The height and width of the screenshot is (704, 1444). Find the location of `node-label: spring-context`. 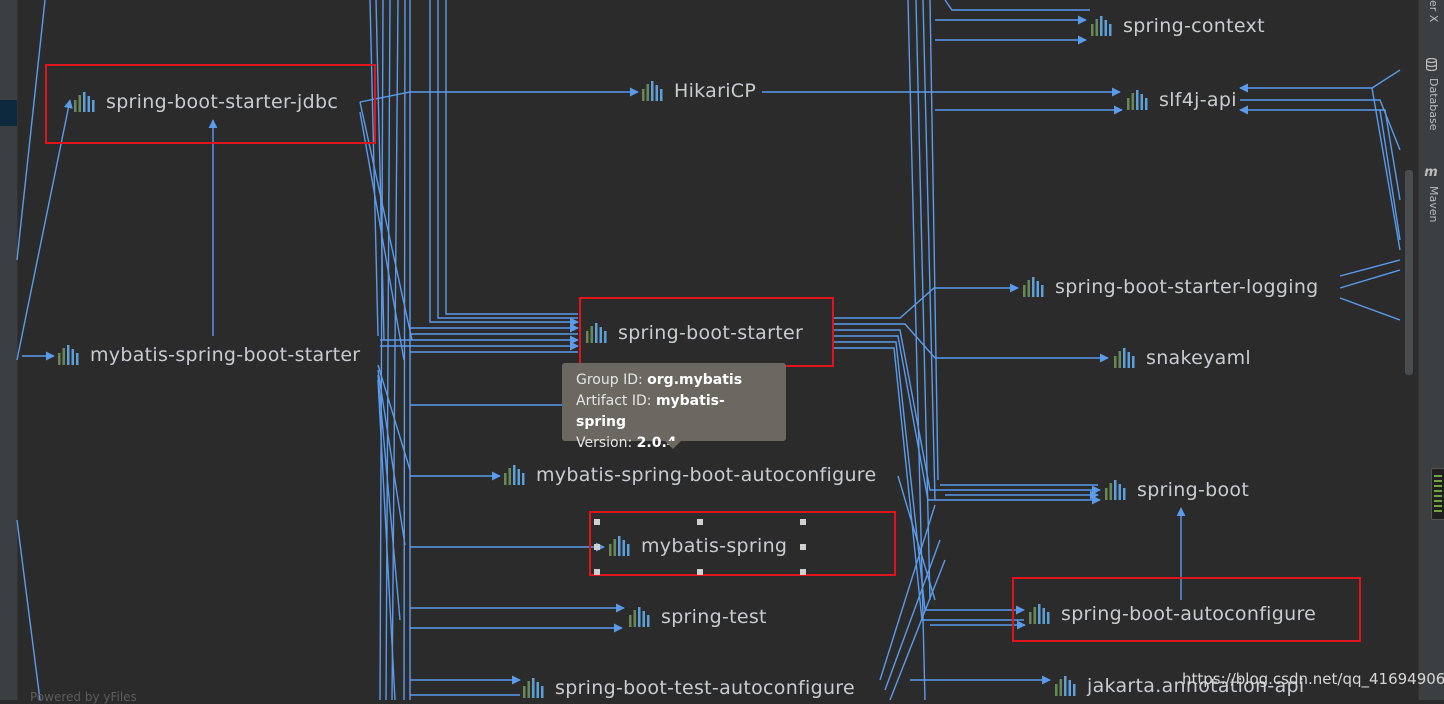

node-label: spring-context is located at coordinates (1194, 26).